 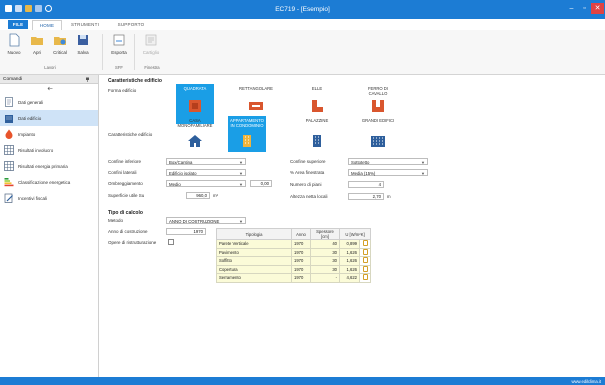 I want to click on type-appartamento-in-condominio: APPARTAMENTO IN CONDOMINIO, so click(x=247, y=134).